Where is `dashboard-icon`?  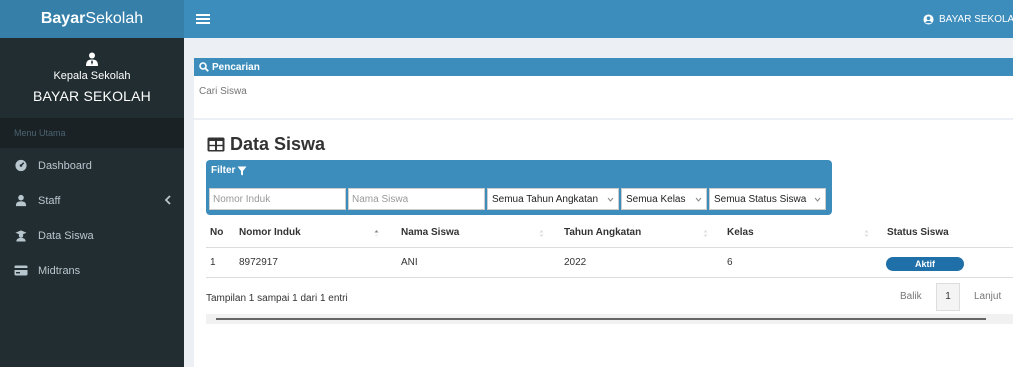 dashboard-icon is located at coordinates (21, 165).